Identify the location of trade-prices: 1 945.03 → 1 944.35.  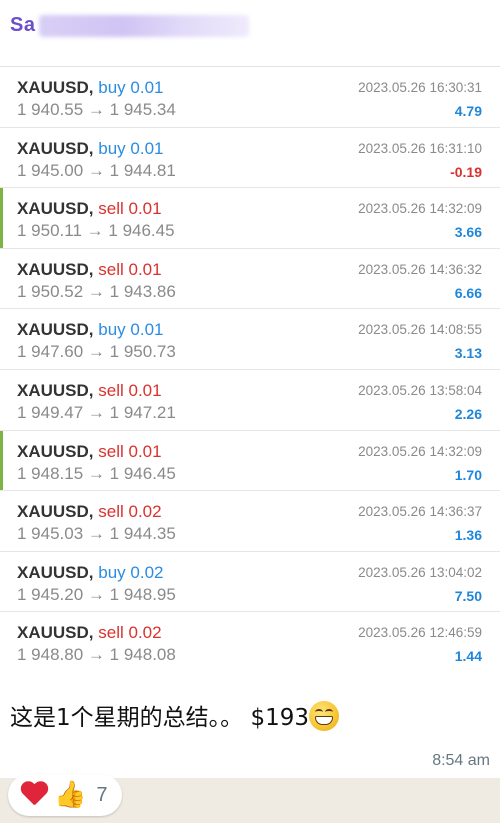
(96, 534).